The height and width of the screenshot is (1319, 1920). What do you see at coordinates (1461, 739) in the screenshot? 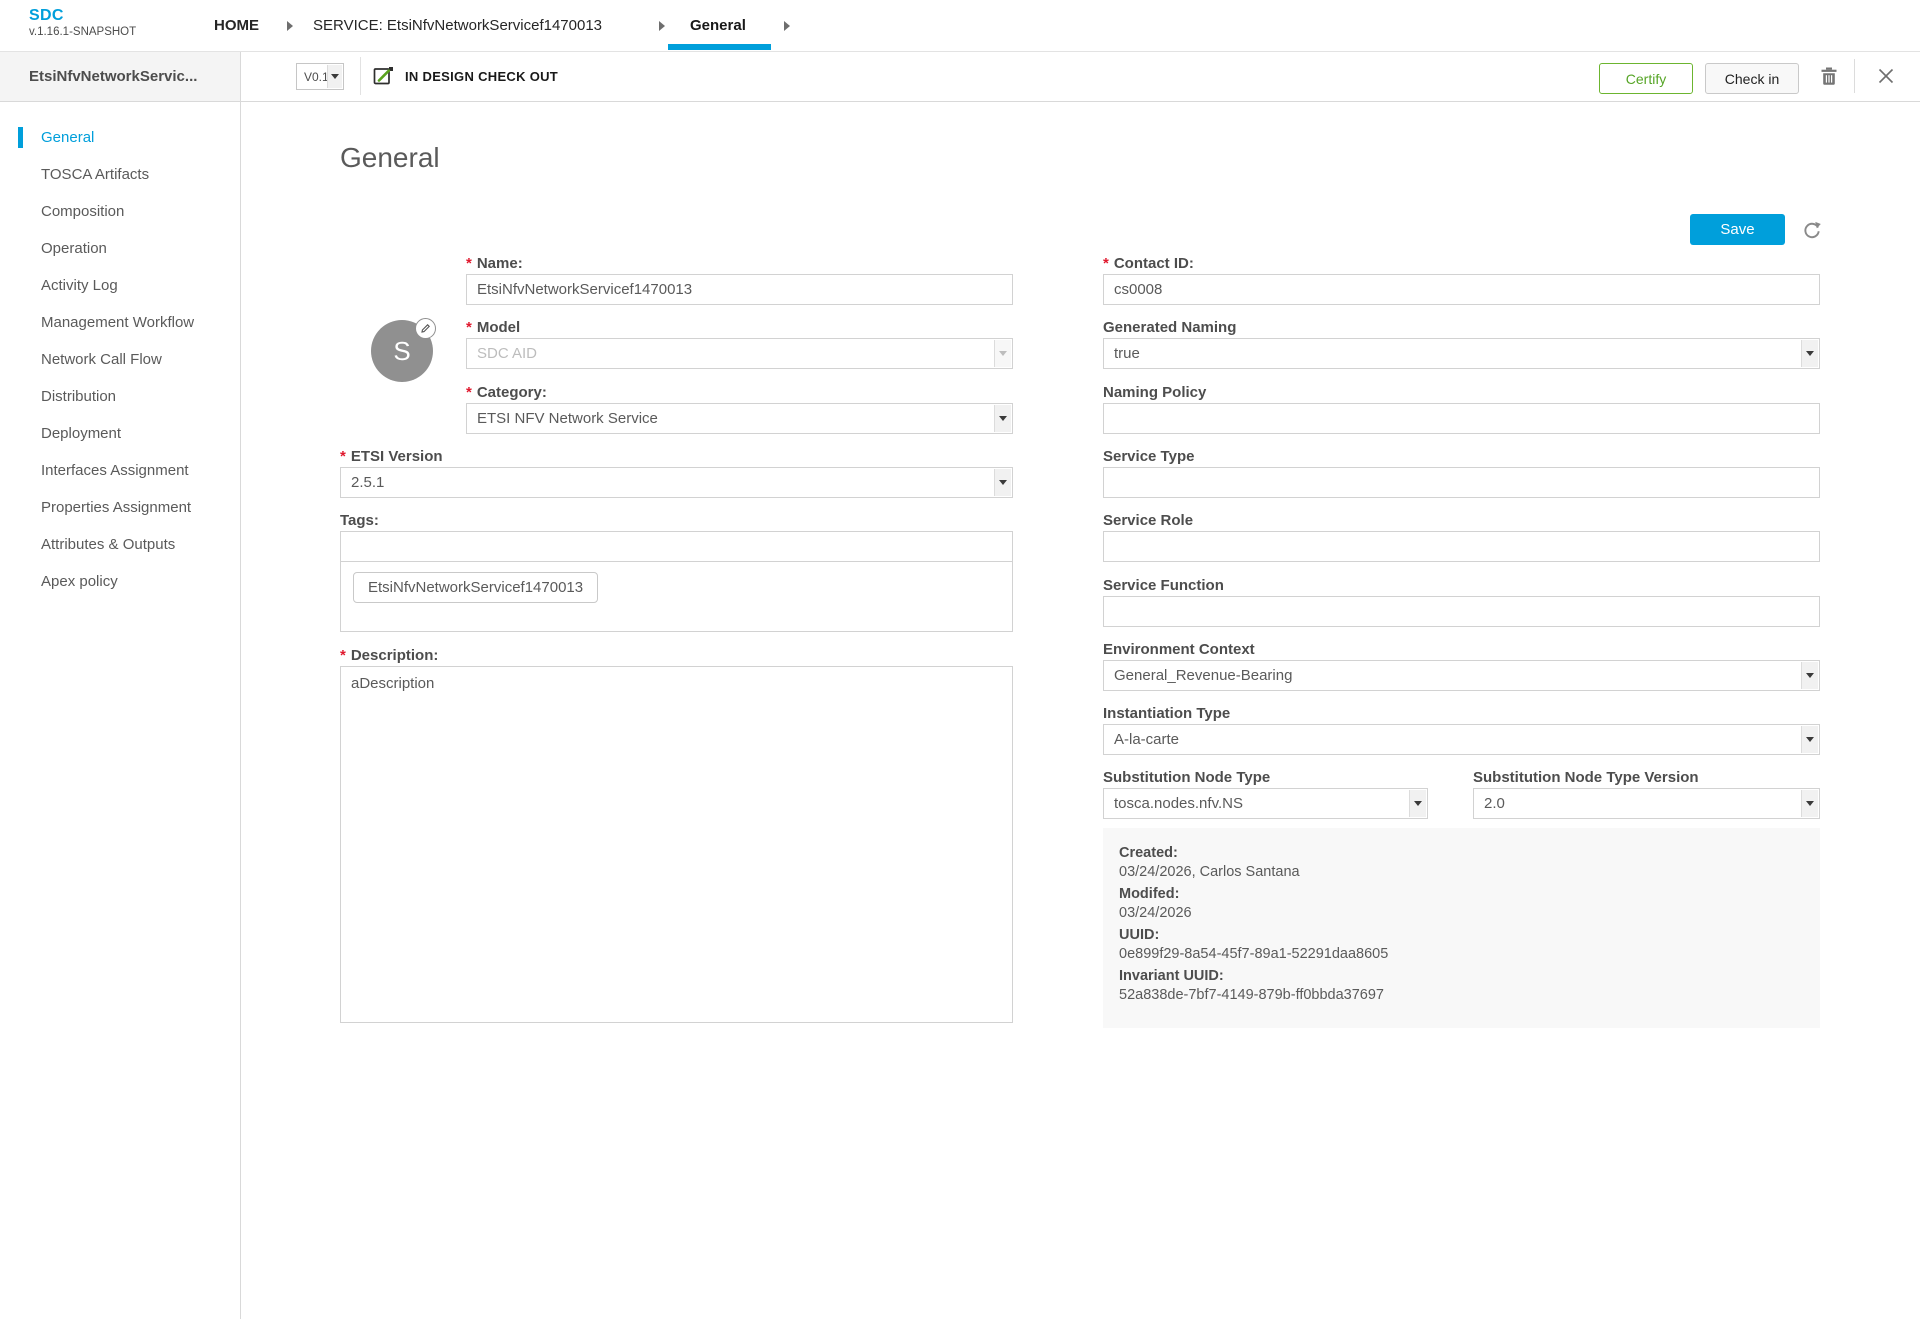
I see `instantiation-type-select: A-la-carte` at bounding box center [1461, 739].